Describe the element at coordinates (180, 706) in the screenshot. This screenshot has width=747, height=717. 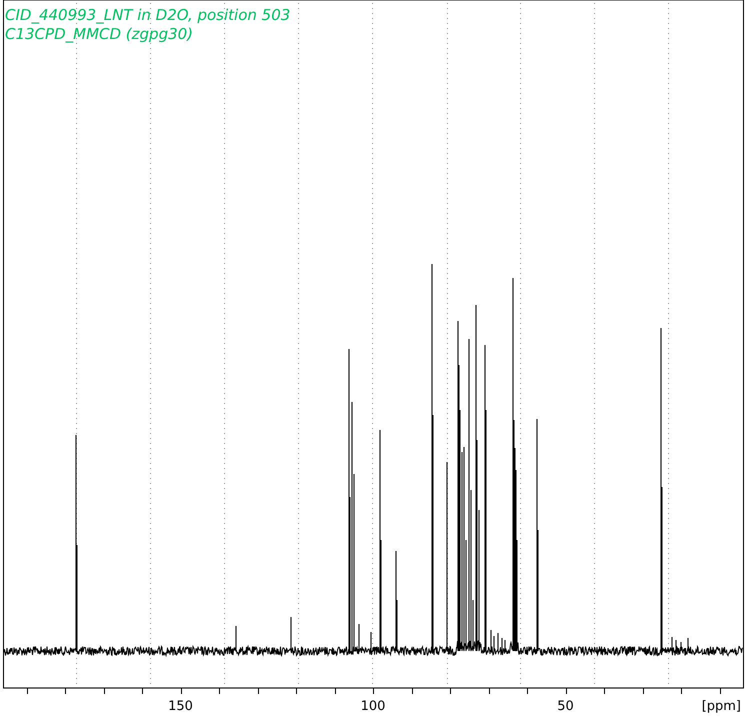
I see `axis-tick-label: 150` at that location.